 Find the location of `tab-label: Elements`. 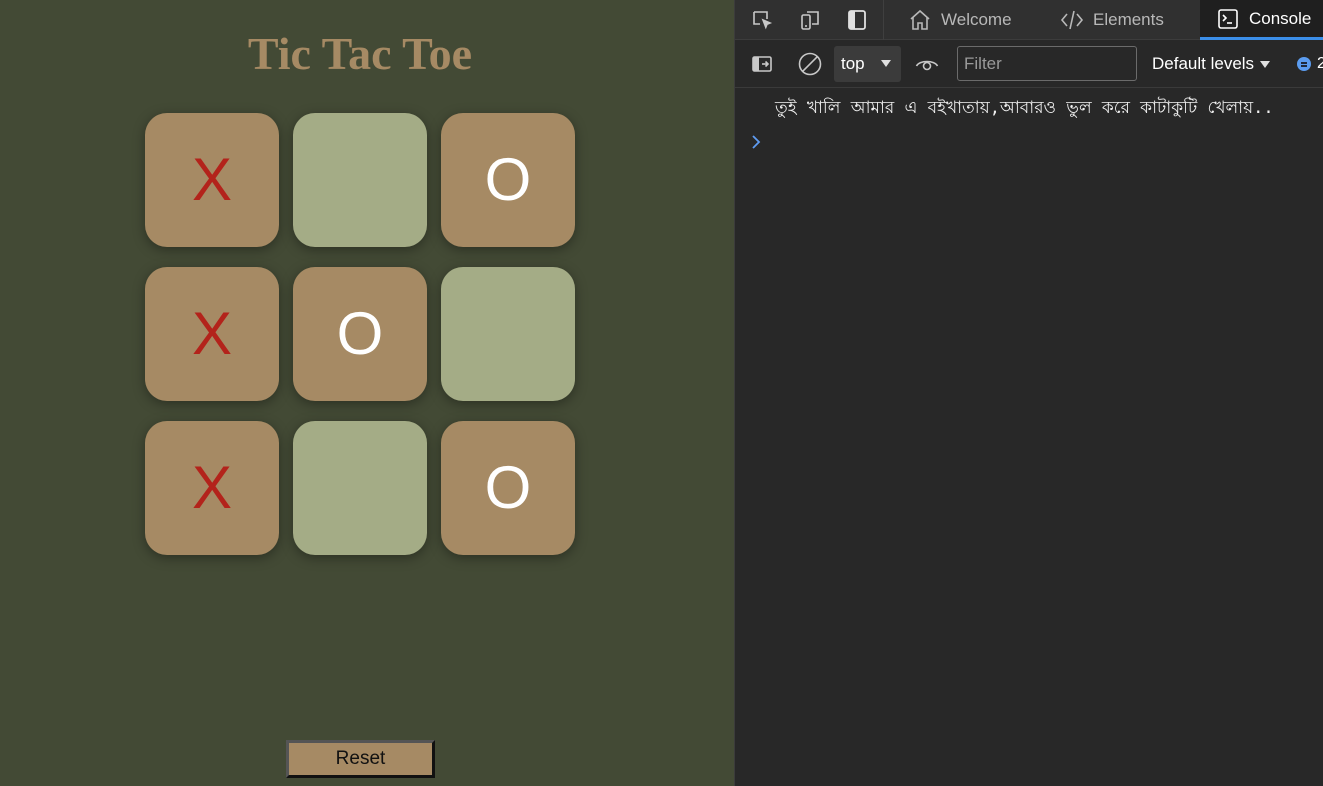

tab-label: Elements is located at coordinates (1128, 19).